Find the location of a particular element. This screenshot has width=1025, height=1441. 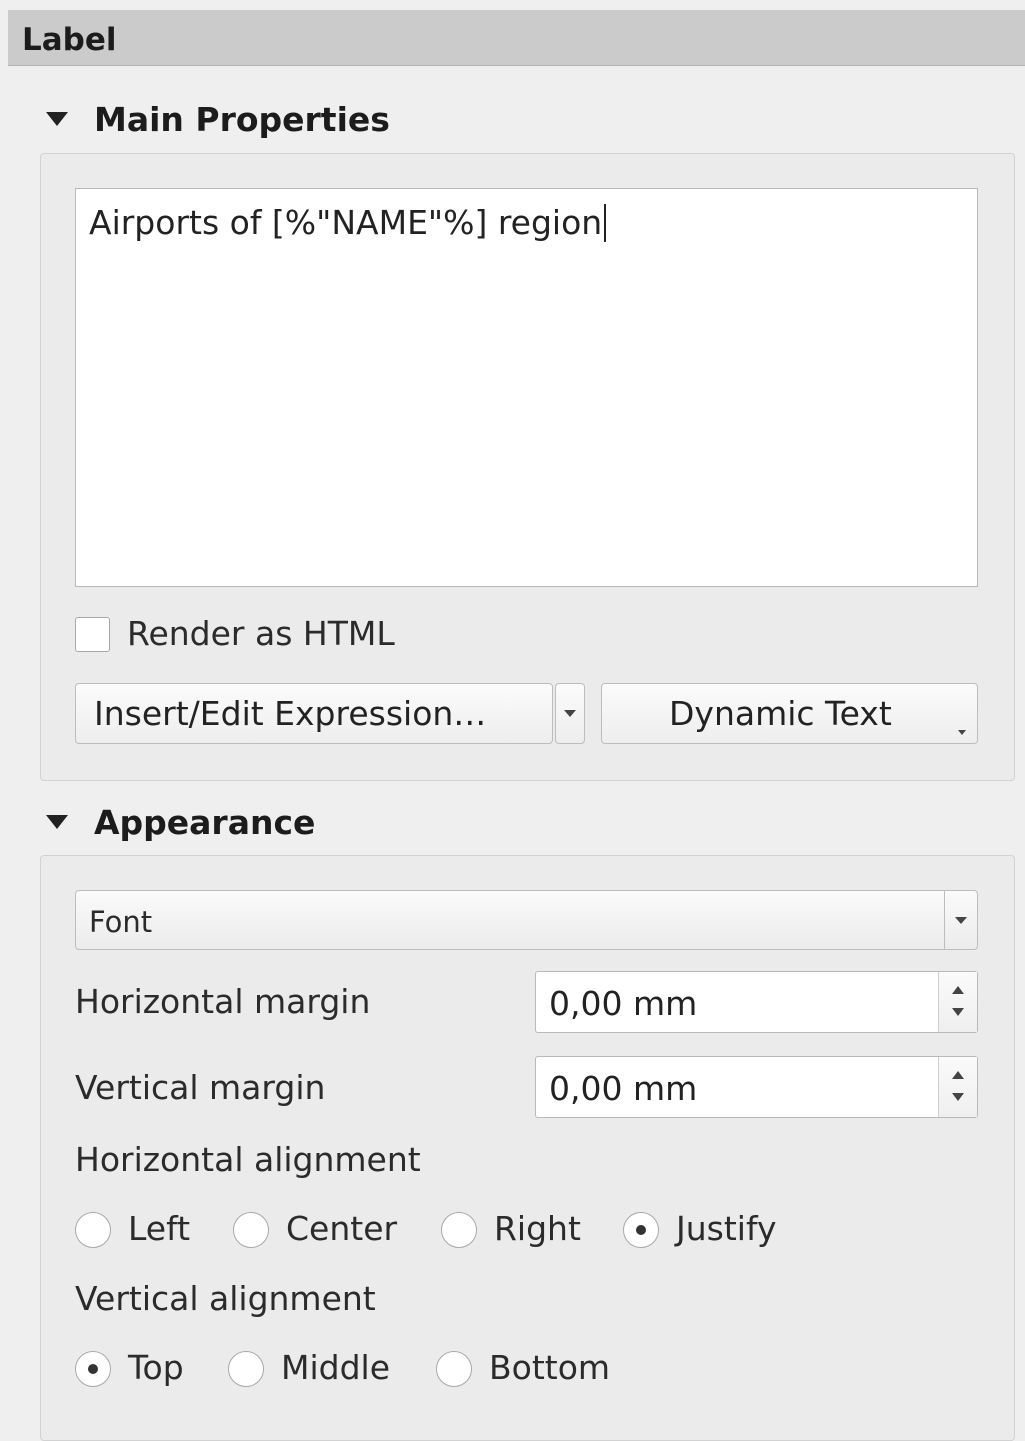

horizontal-margin-stepper is located at coordinates (957, 1002).